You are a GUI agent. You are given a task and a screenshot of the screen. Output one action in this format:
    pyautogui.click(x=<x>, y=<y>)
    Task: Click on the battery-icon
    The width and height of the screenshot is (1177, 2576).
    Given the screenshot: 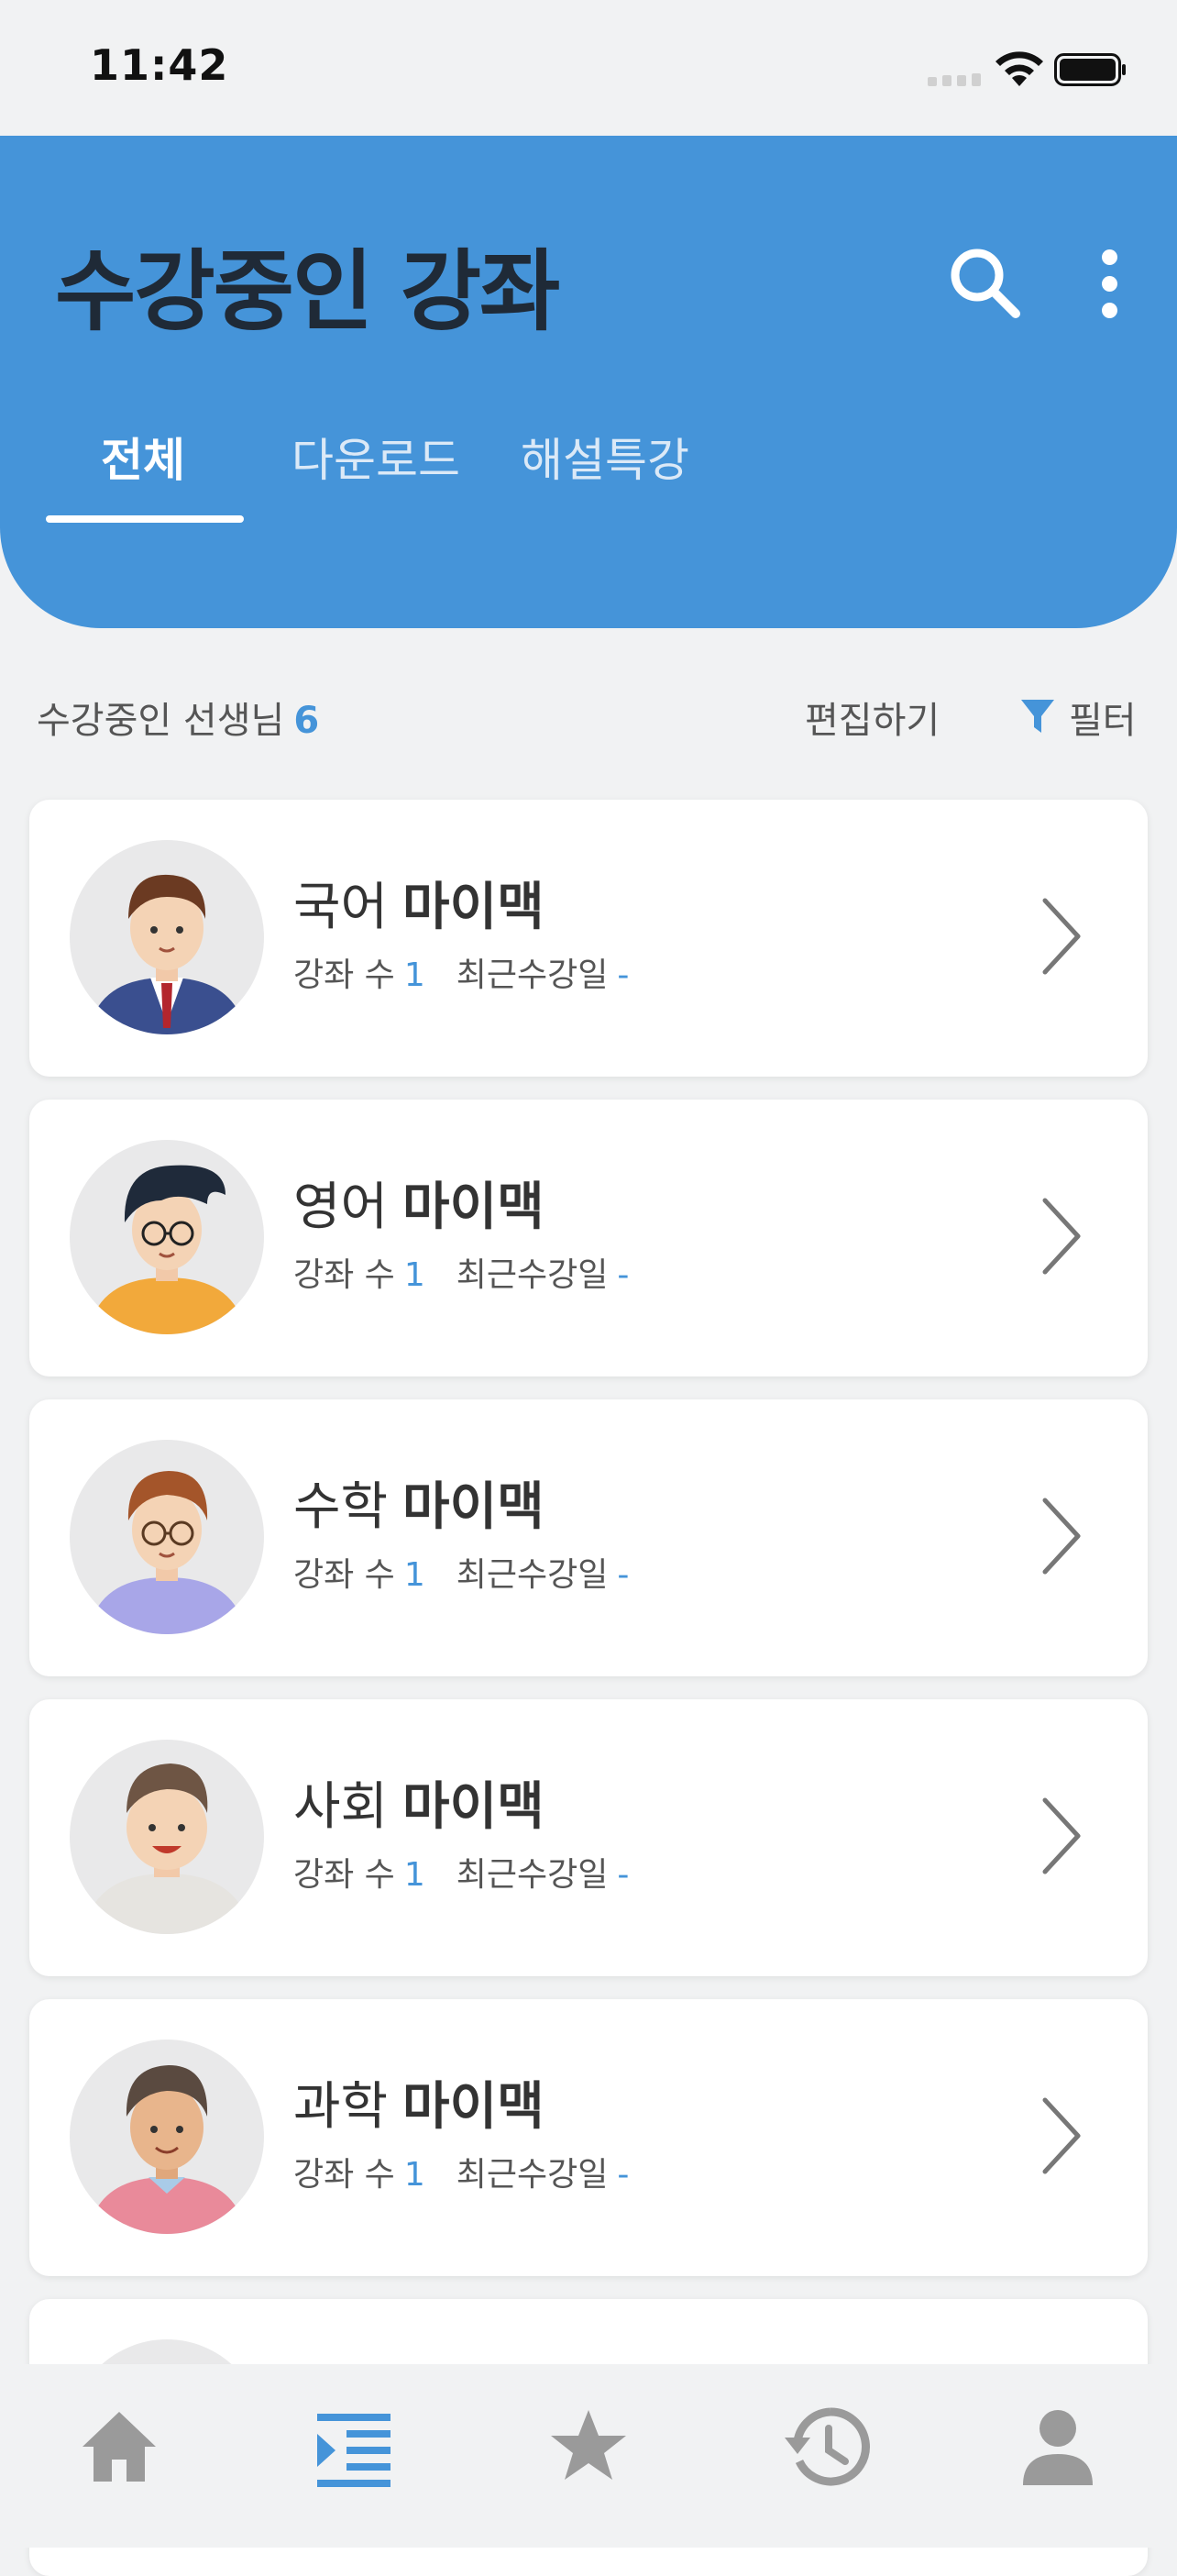 What is the action you would take?
    pyautogui.click(x=1090, y=69)
    